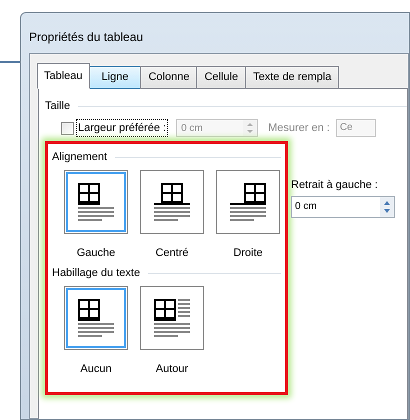  What do you see at coordinates (292, 77) in the screenshot?
I see `tab: Texte de rempla` at bounding box center [292, 77].